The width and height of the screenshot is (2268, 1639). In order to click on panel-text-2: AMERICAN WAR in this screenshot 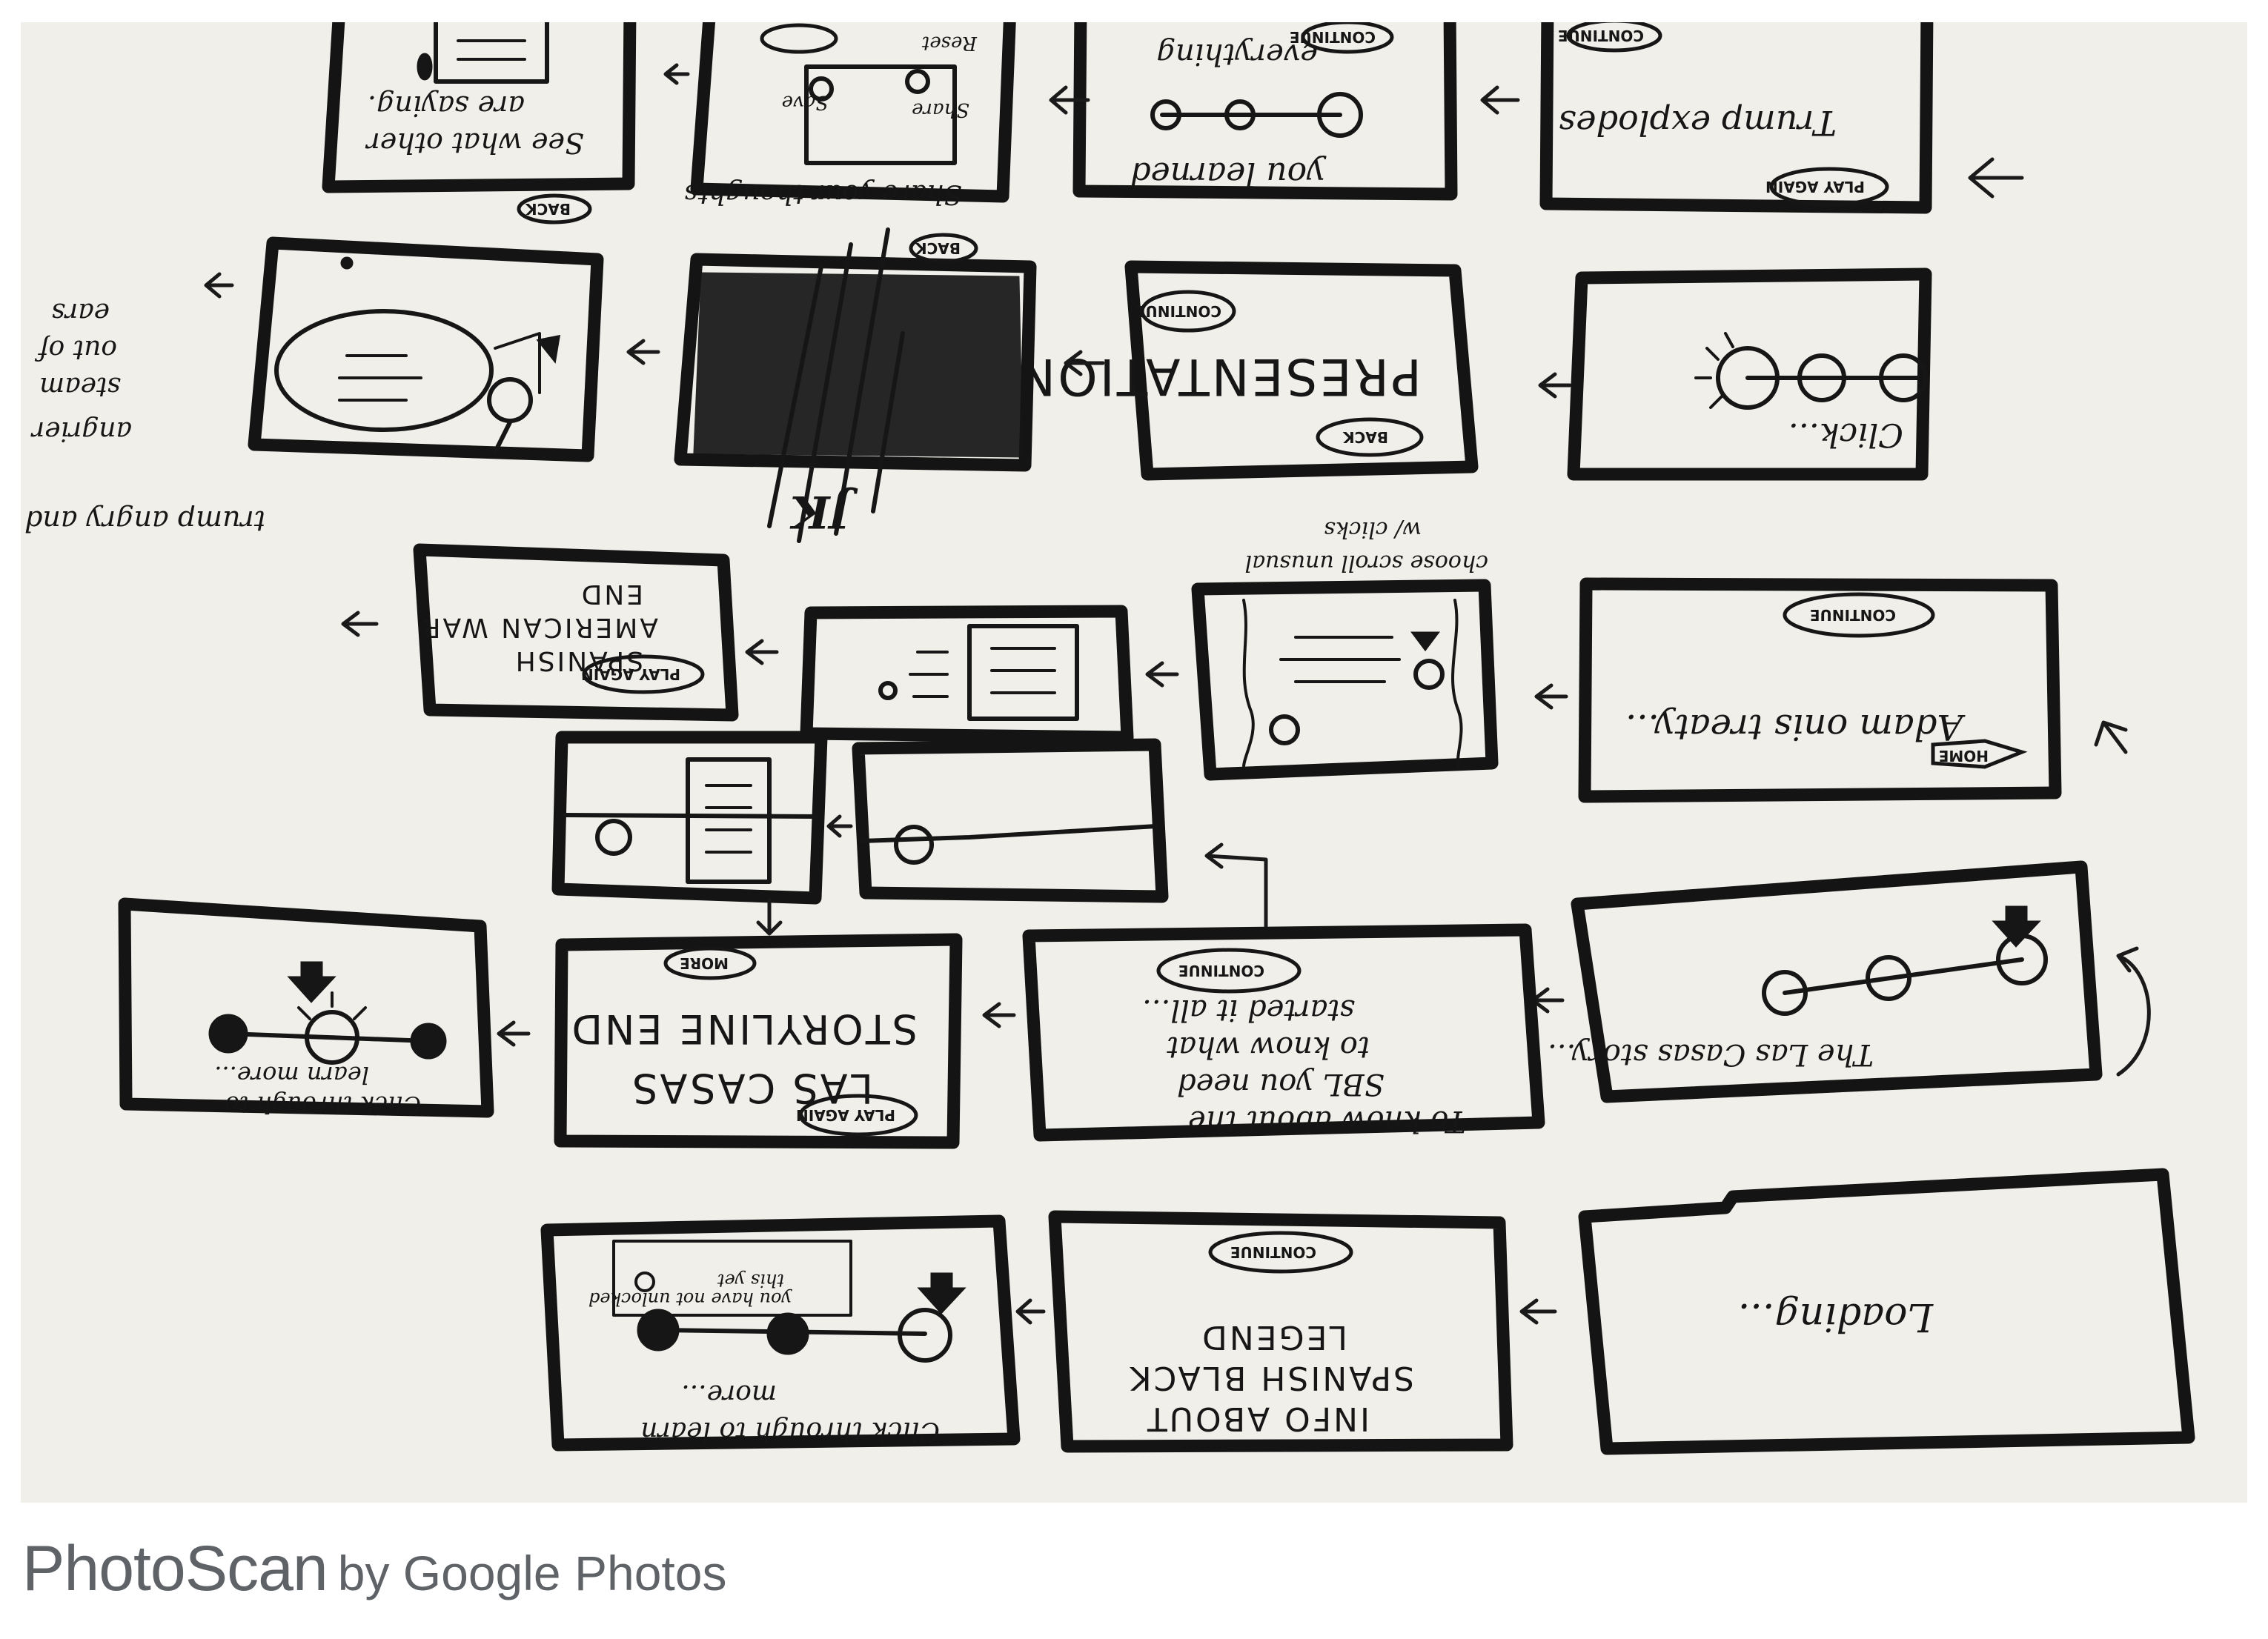, I will do `click(539, 627)`.